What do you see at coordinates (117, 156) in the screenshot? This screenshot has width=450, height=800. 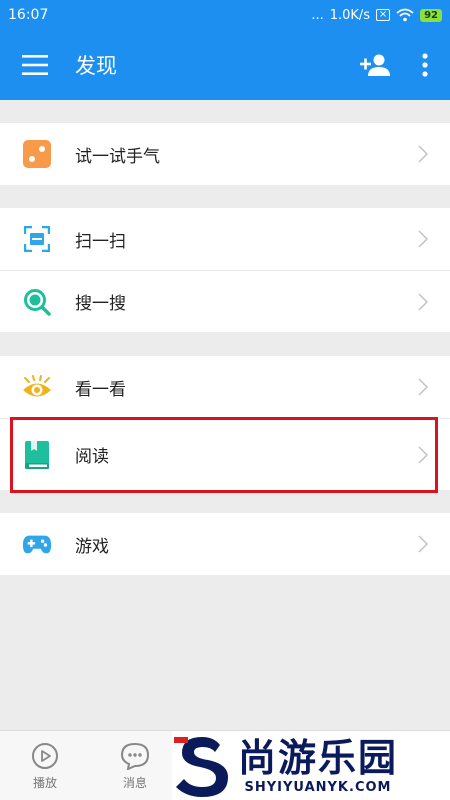 I see `menu-item-label: 试一试手气` at bounding box center [117, 156].